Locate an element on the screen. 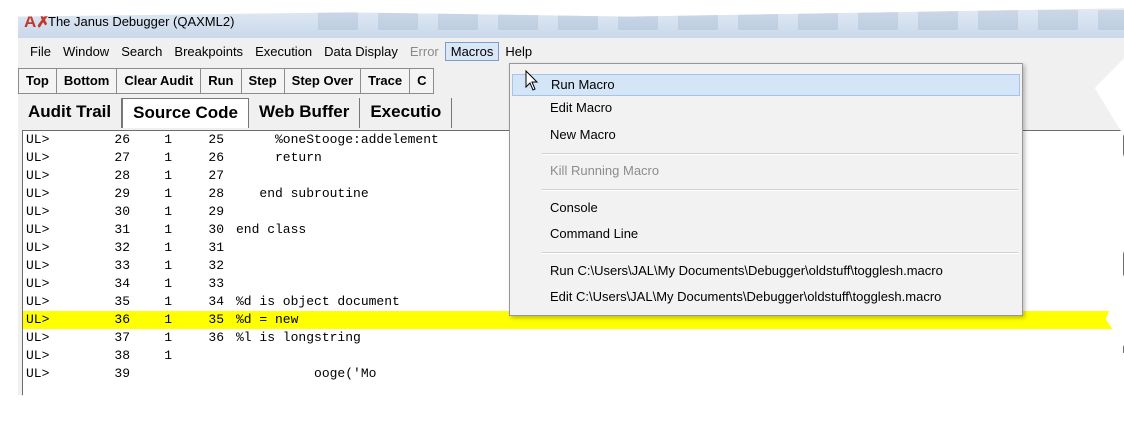 The image size is (1124, 431). menu-item-console: Console is located at coordinates (574, 208).